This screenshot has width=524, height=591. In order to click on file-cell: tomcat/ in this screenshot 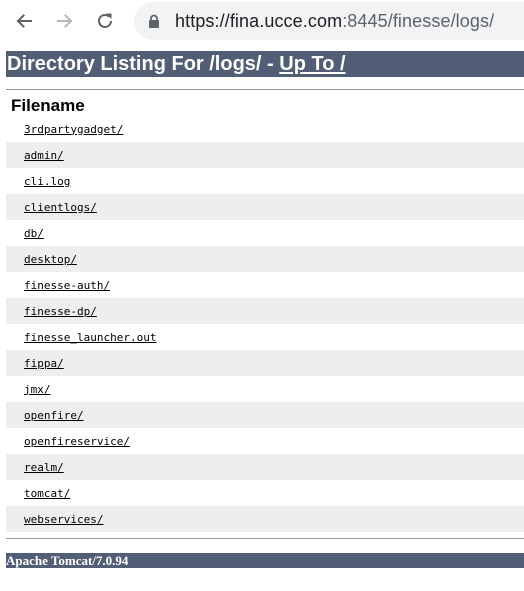, I will do `click(265, 493)`.